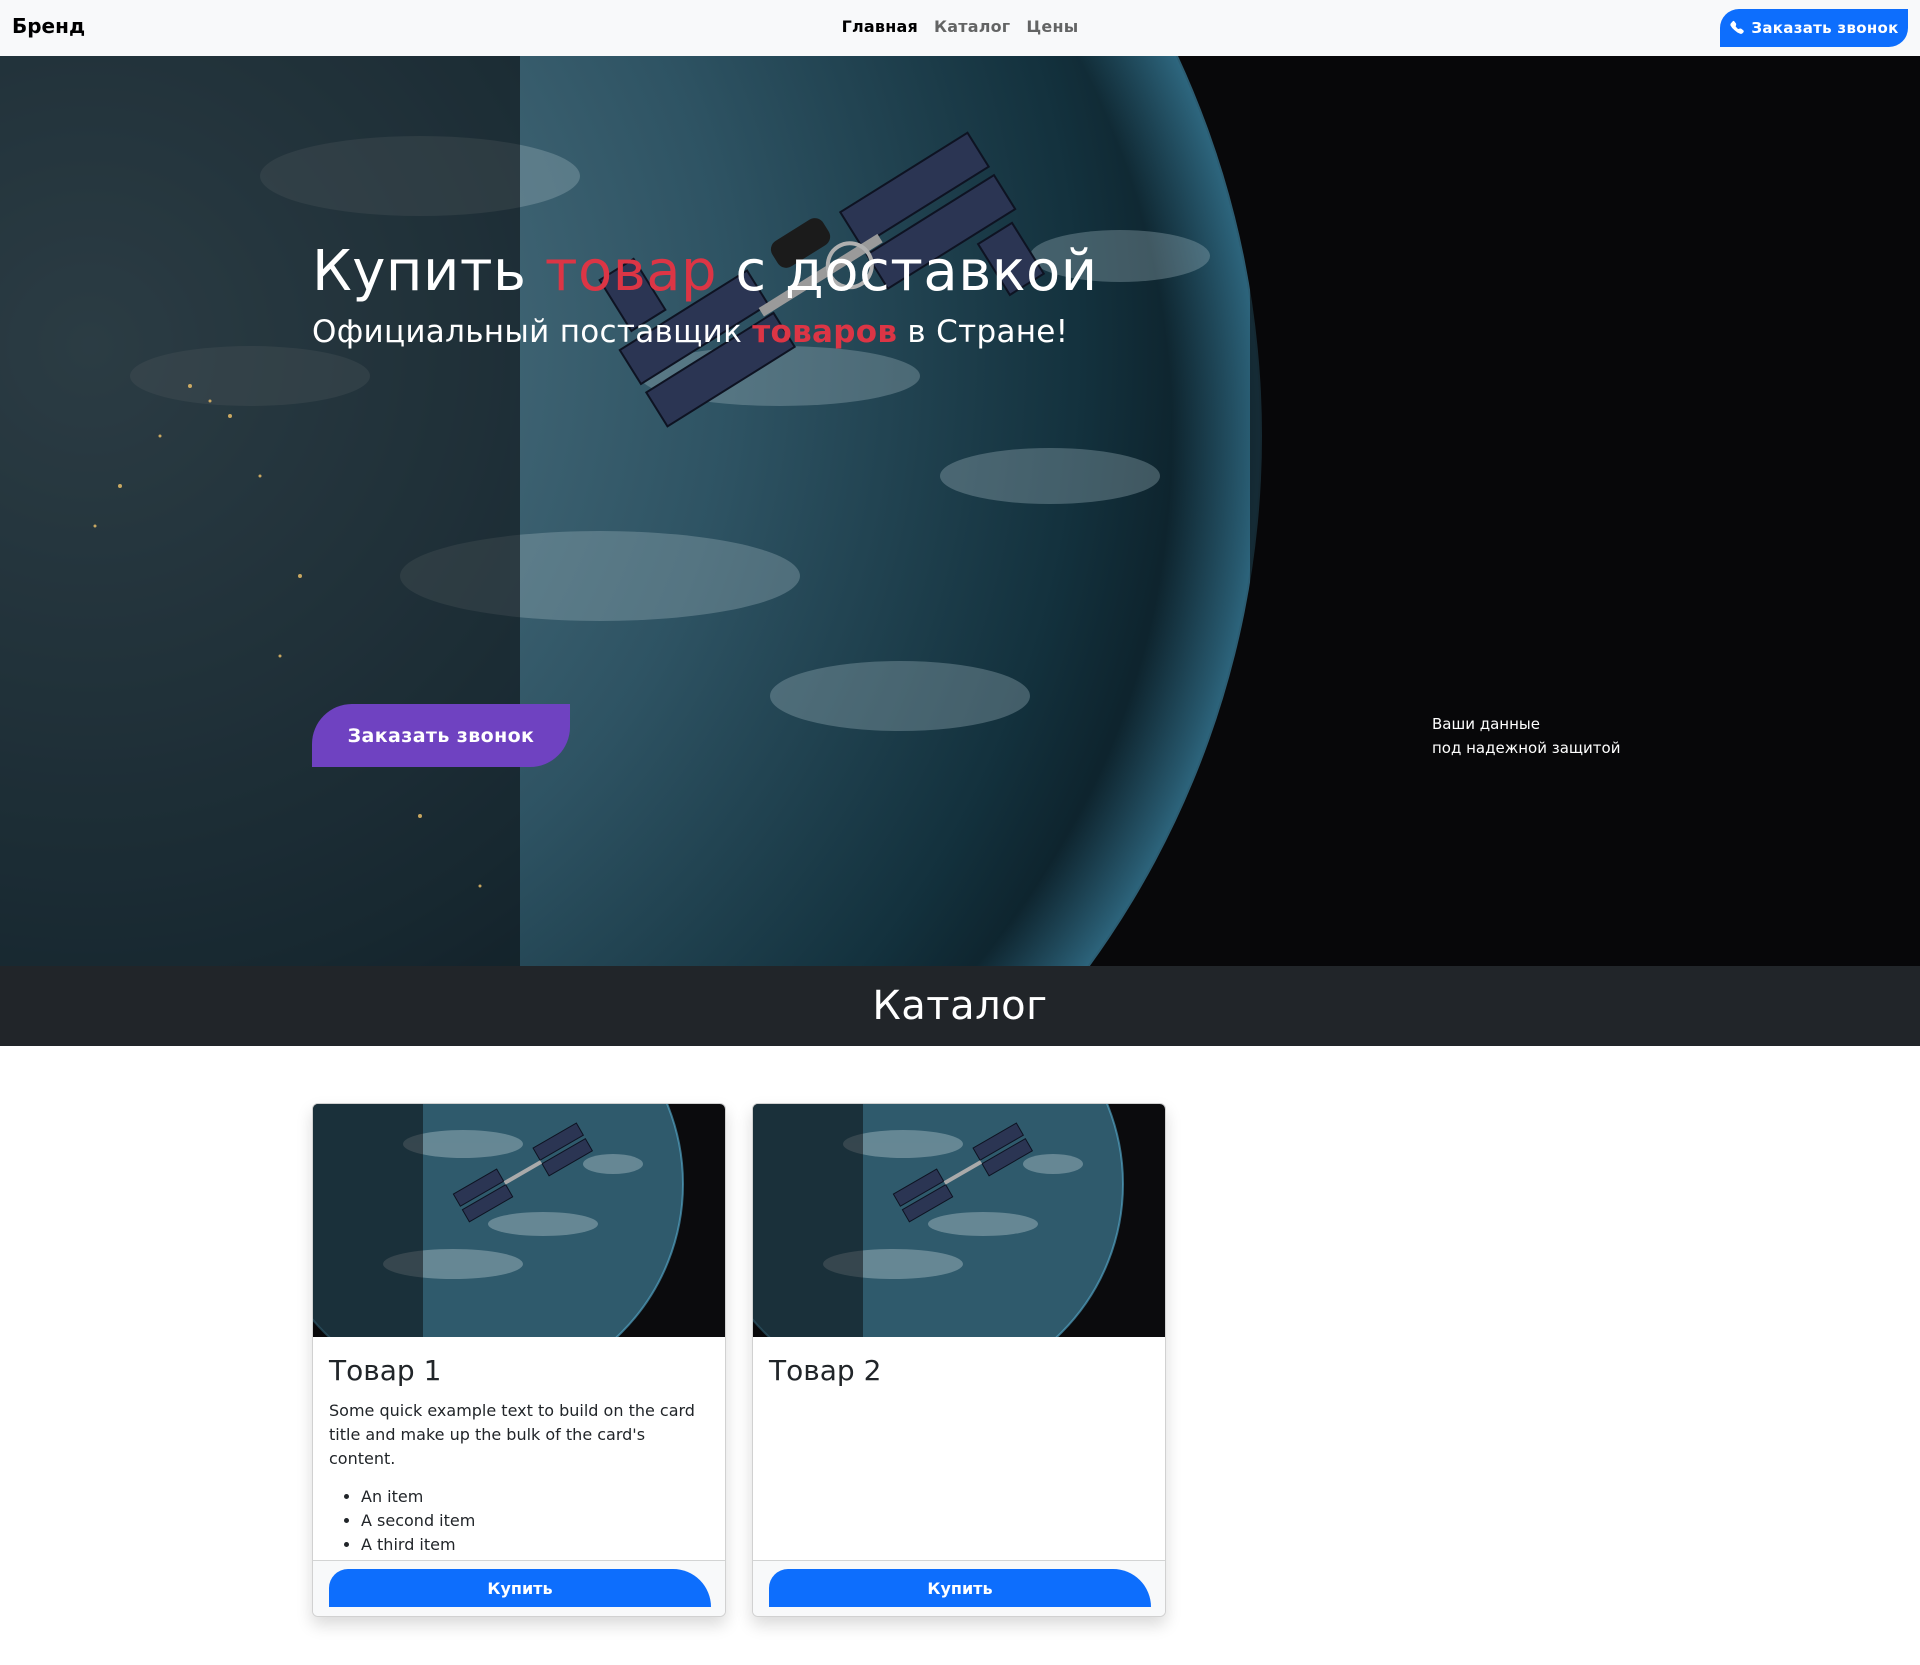 Image resolution: width=1920 pixels, height=1665 pixels. I want to click on phone-icon, so click(1737, 27).